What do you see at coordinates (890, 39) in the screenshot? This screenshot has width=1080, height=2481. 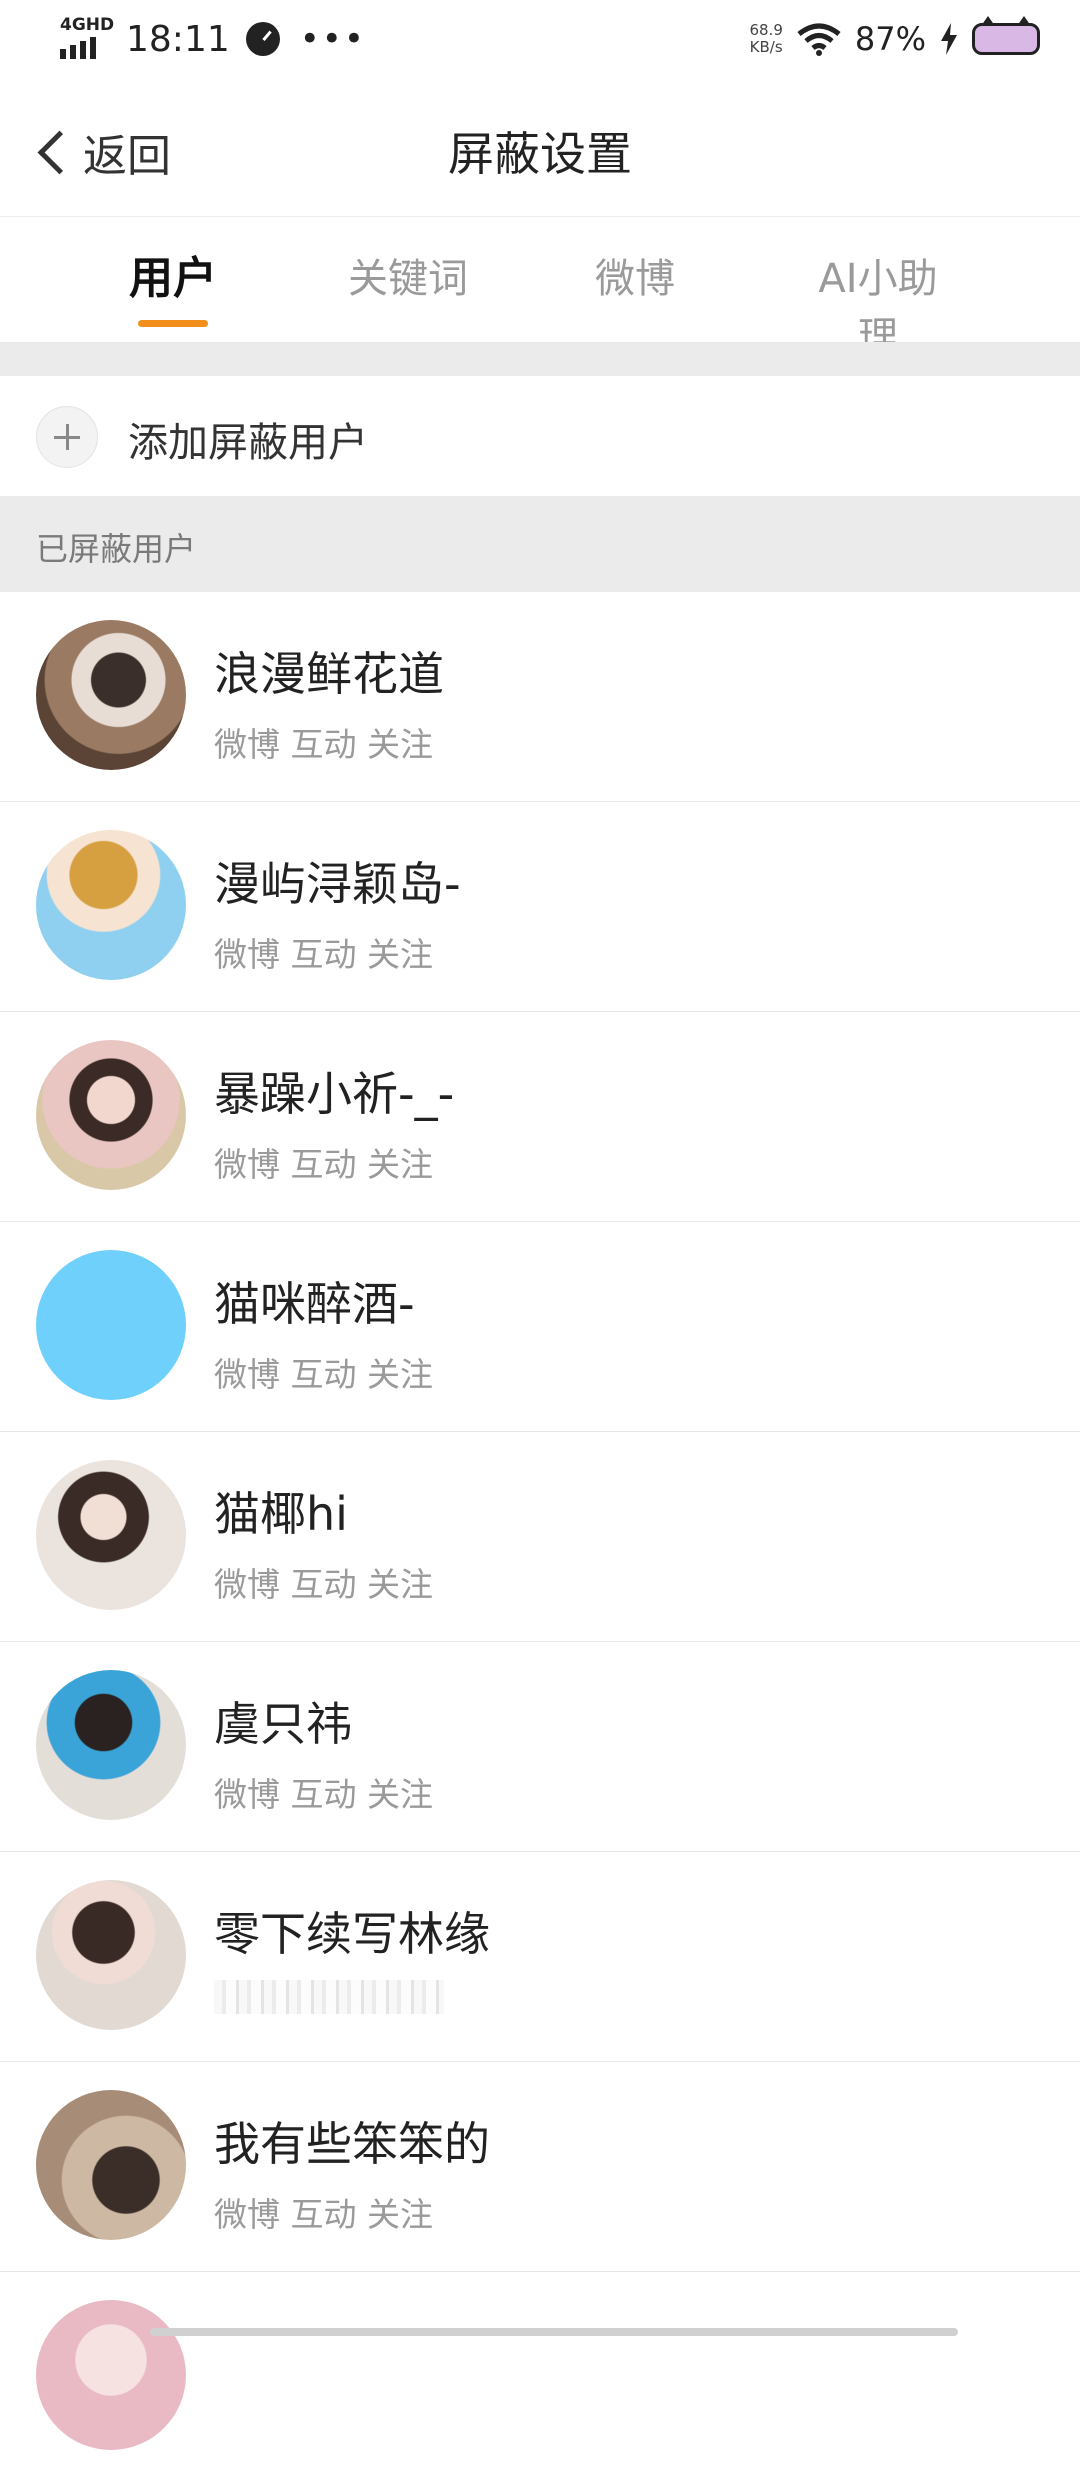 I see `battery-level: 87%` at bounding box center [890, 39].